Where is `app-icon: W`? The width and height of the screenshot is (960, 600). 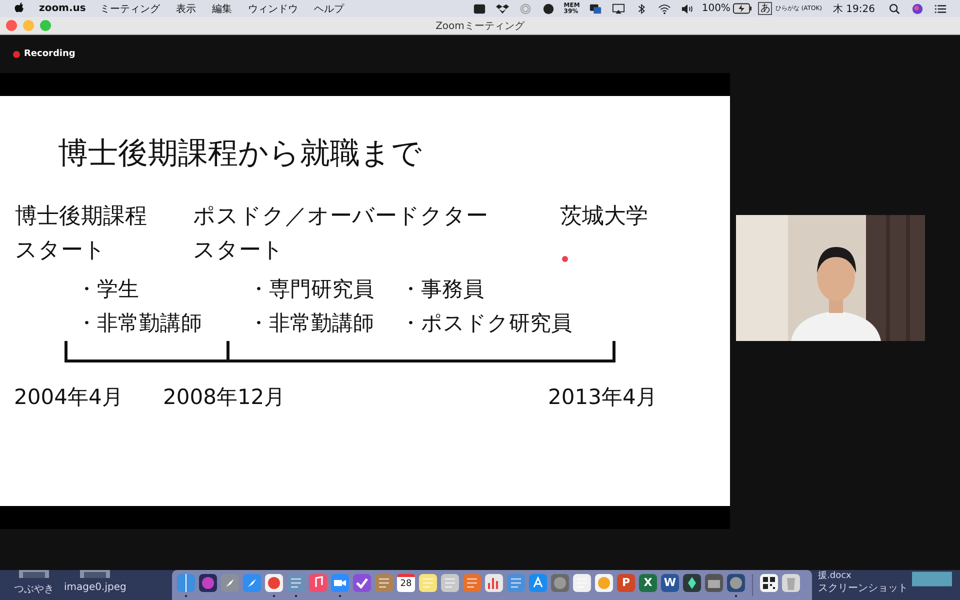 app-icon: W is located at coordinates (670, 583).